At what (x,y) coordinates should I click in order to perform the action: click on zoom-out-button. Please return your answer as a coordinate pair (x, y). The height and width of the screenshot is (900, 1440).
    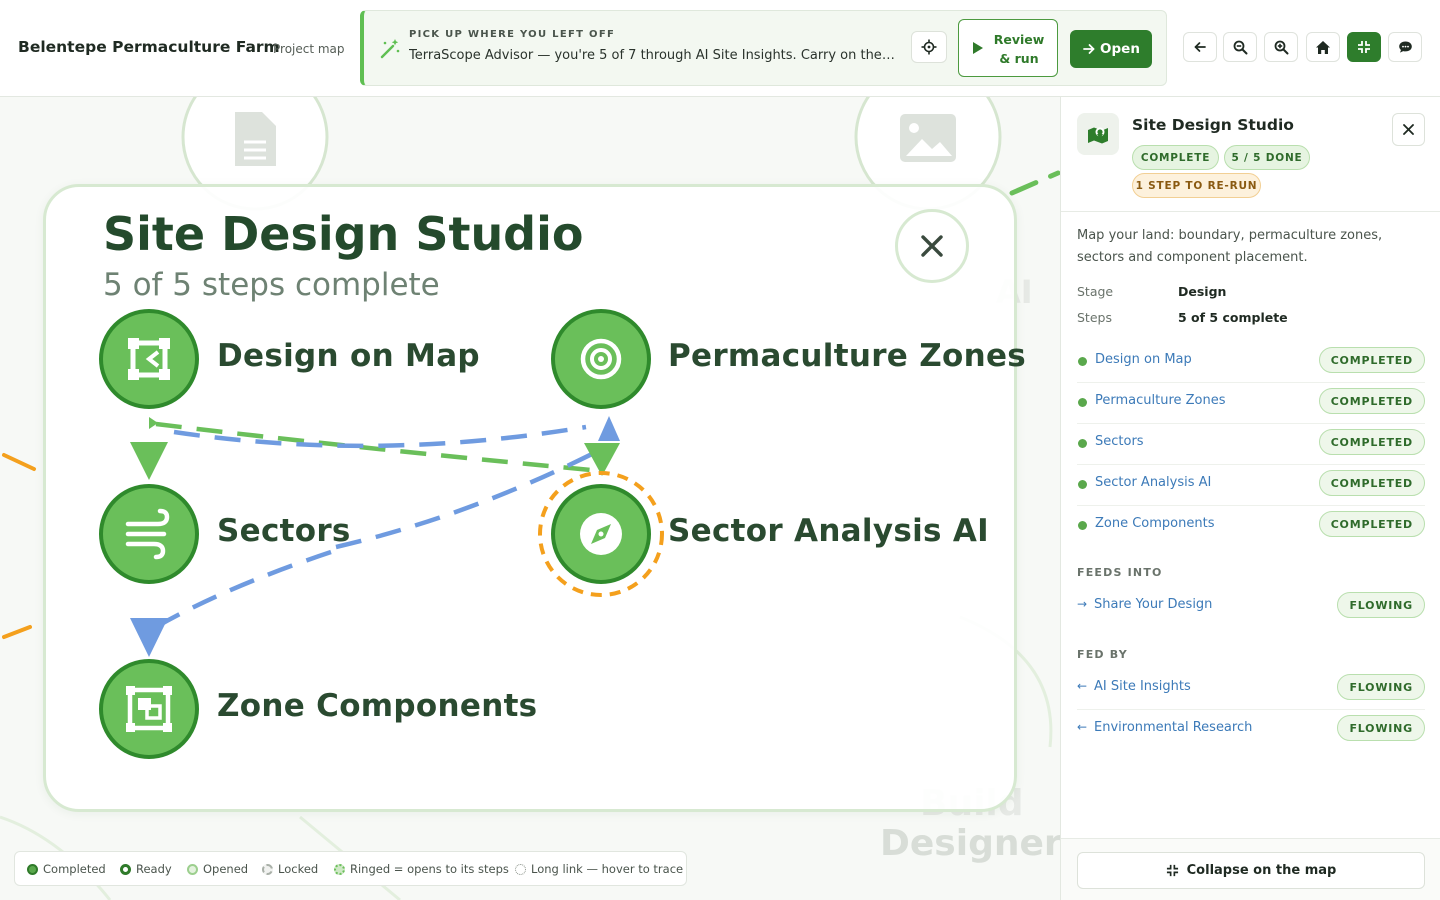
    Looking at the image, I should click on (1240, 47).